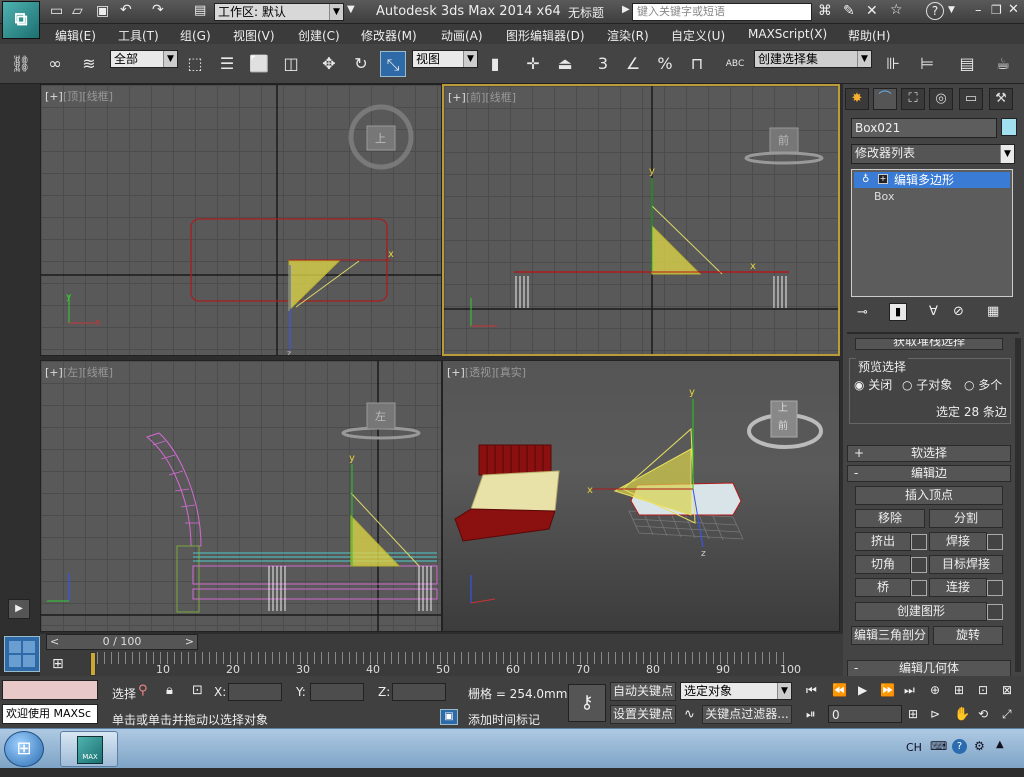 Image resolution: width=1024 pixels, height=777 pixels. What do you see at coordinates (811, 690) in the screenshot?
I see `go-to-start-icon: ⏮` at bounding box center [811, 690].